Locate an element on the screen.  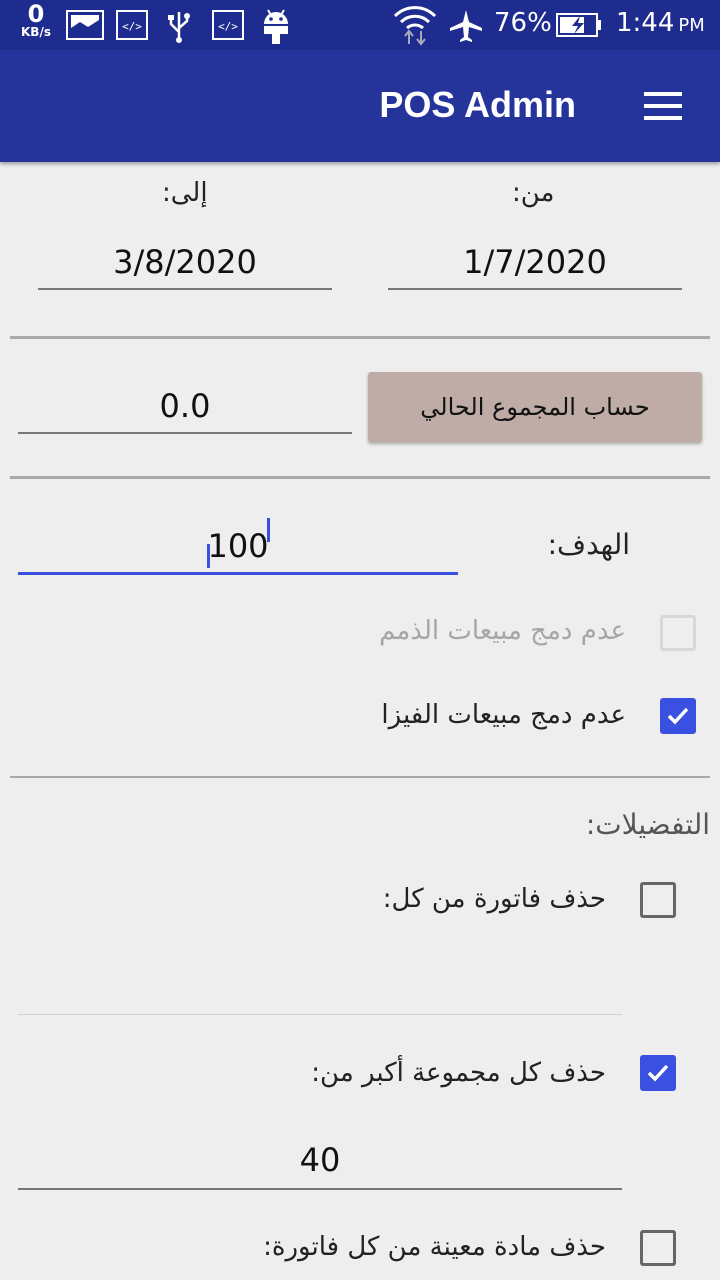
current-total-field: 0.0 is located at coordinates (185, 409).